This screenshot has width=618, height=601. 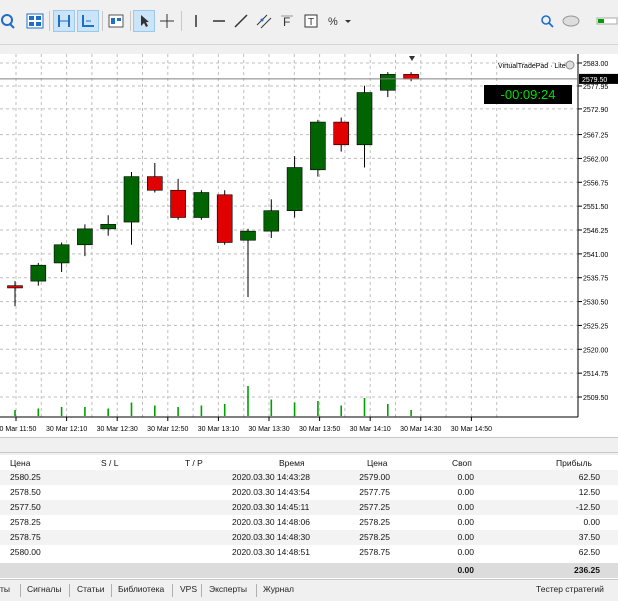 I want to click on total-profit: 236.25, so click(x=587, y=570).